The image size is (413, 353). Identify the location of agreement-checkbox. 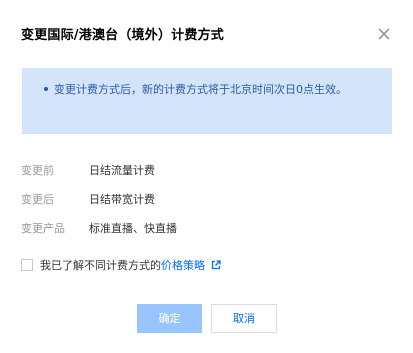
(27, 265).